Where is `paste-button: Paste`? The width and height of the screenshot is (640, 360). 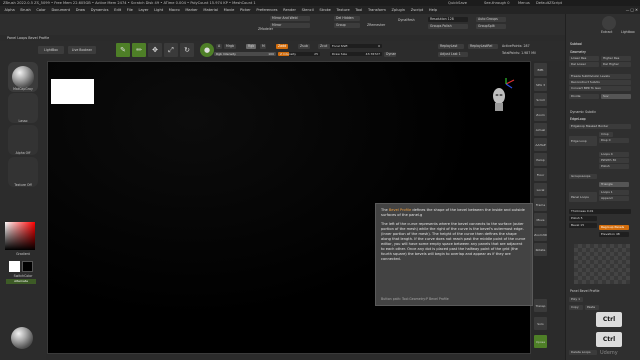
paste-button: Paste is located at coordinates (592, 307).